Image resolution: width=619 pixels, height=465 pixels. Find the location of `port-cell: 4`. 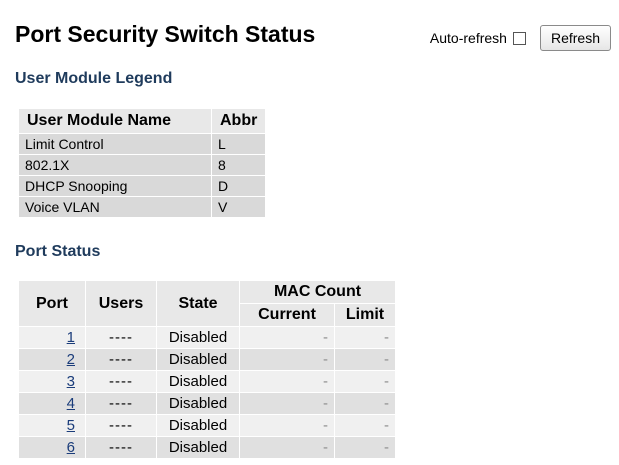

port-cell: 4 is located at coordinates (52, 403).